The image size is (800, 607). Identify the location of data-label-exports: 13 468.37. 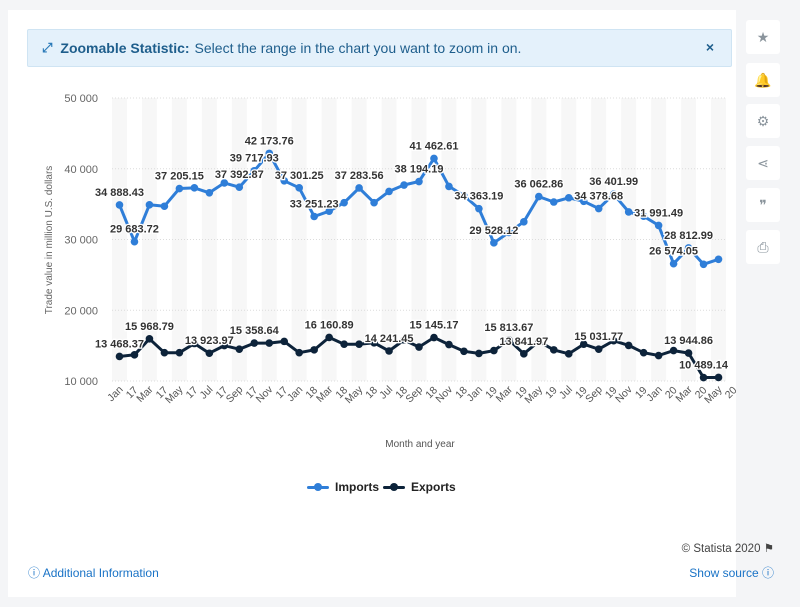
(119, 344).